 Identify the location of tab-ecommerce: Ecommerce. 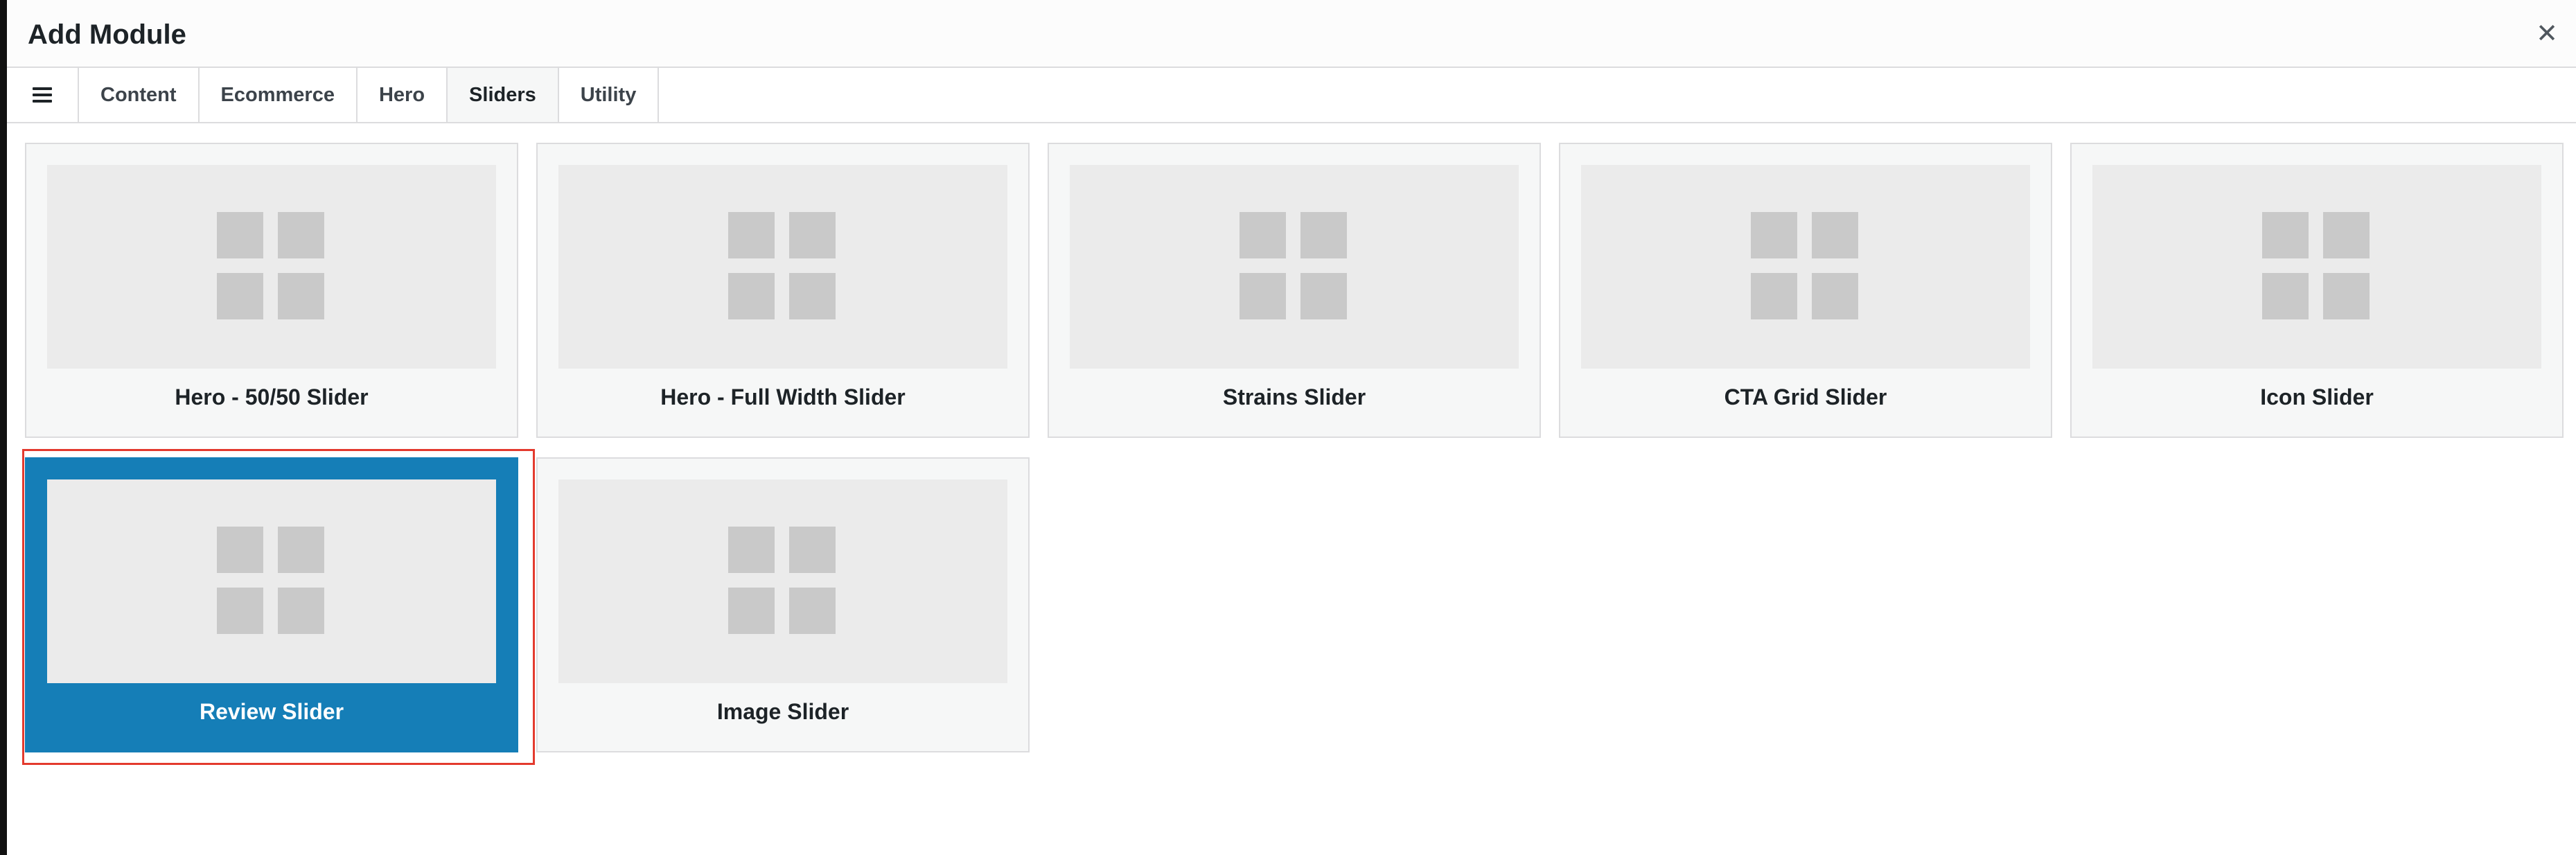
(278, 95).